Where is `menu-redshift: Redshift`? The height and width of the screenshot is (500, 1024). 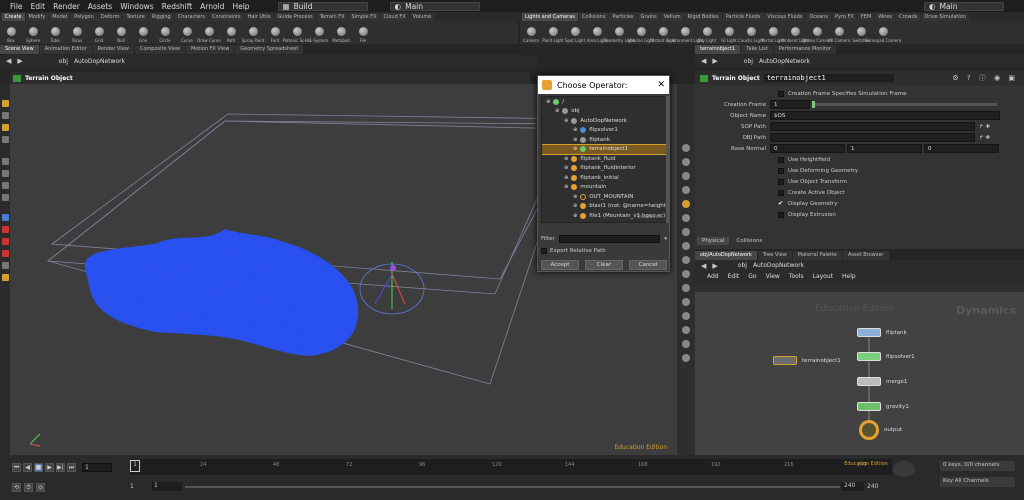 menu-redshift: Redshift is located at coordinates (177, 6).